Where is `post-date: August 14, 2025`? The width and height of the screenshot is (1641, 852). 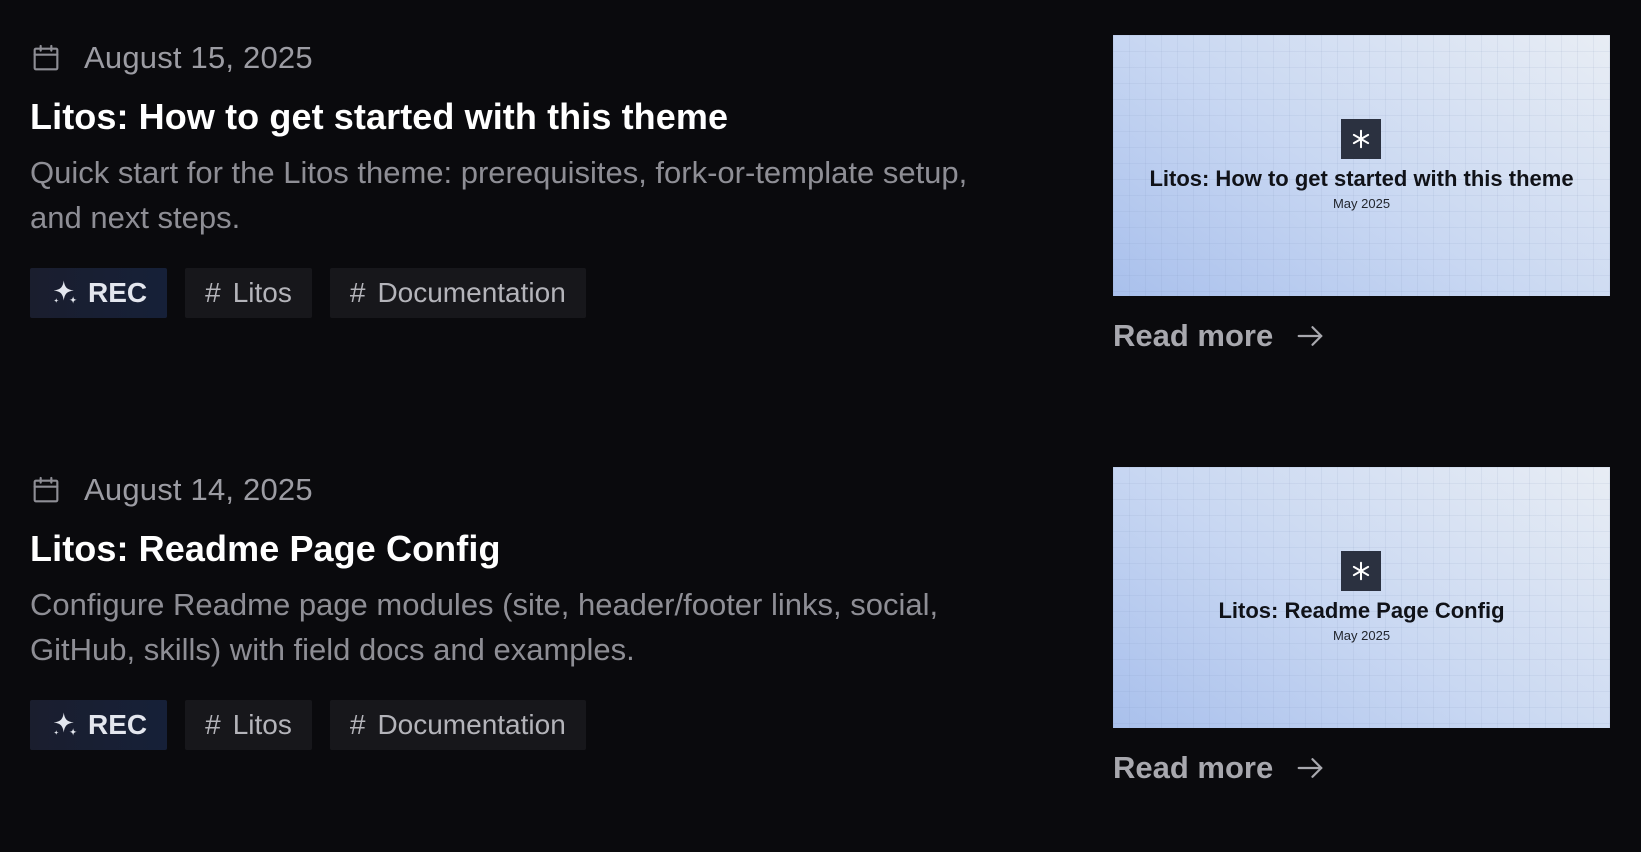
post-date: August 14, 2025 is located at coordinates (171, 490).